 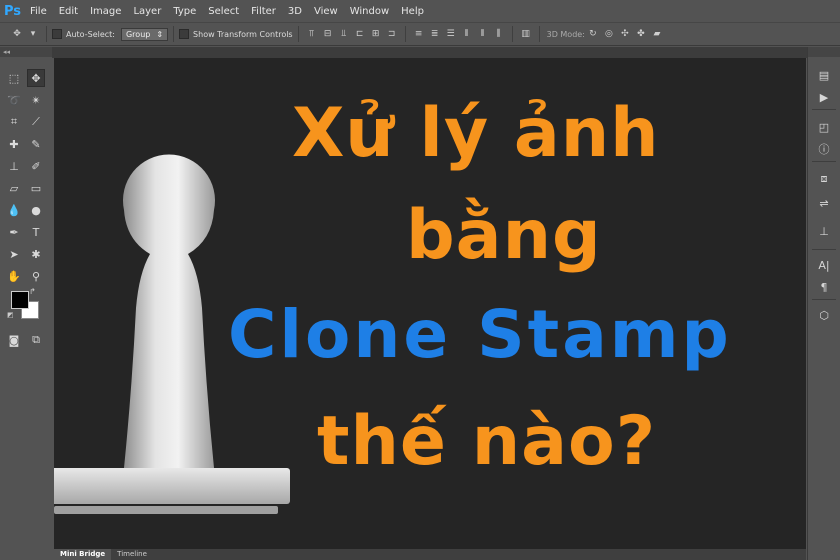 What do you see at coordinates (14, 144) in the screenshot?
I see `spot-healing-icon: ✚` at bounding box center [14, 144].